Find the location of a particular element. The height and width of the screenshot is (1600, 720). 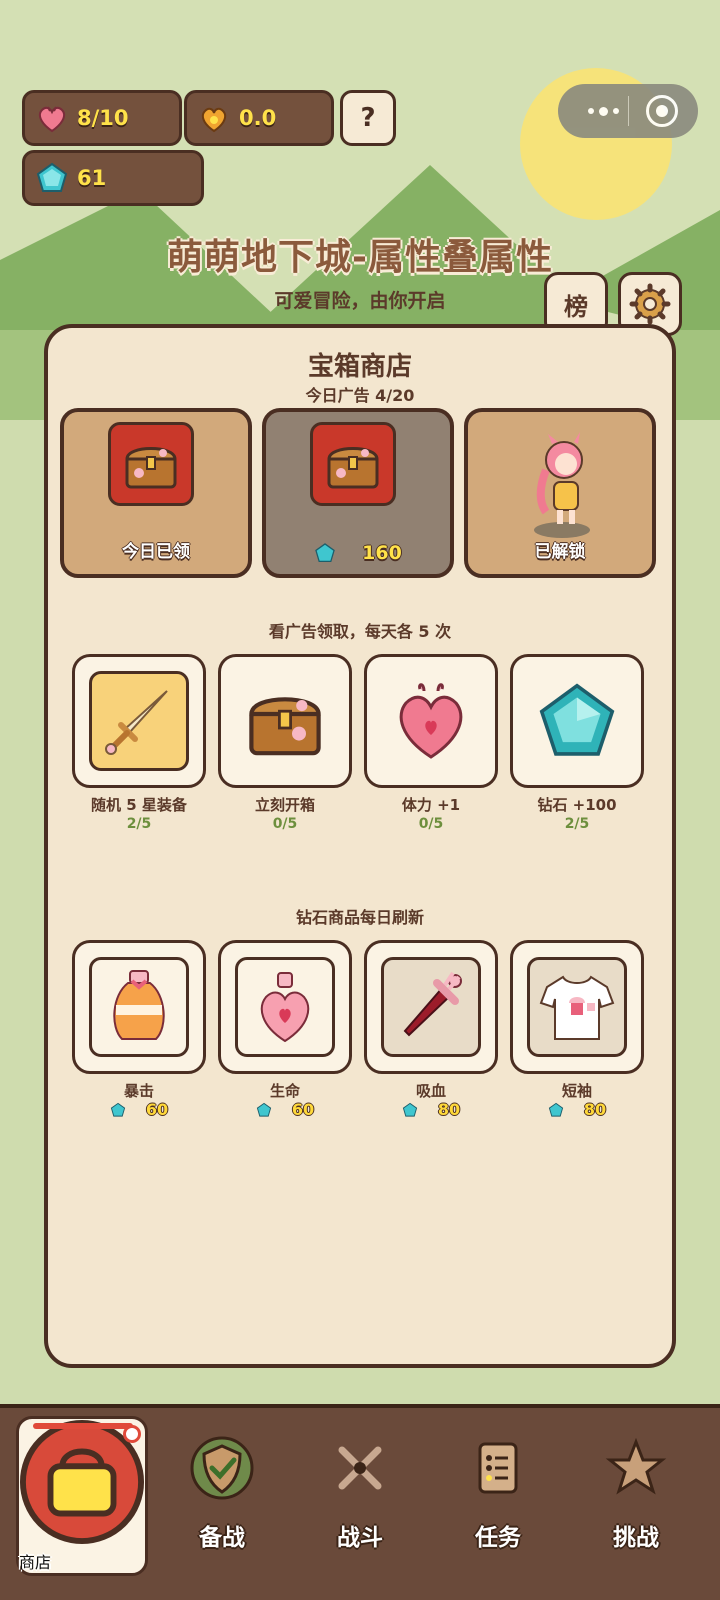

diamond-section-label: 钻石商品每日刷新 is located at coordinates (359, 917).